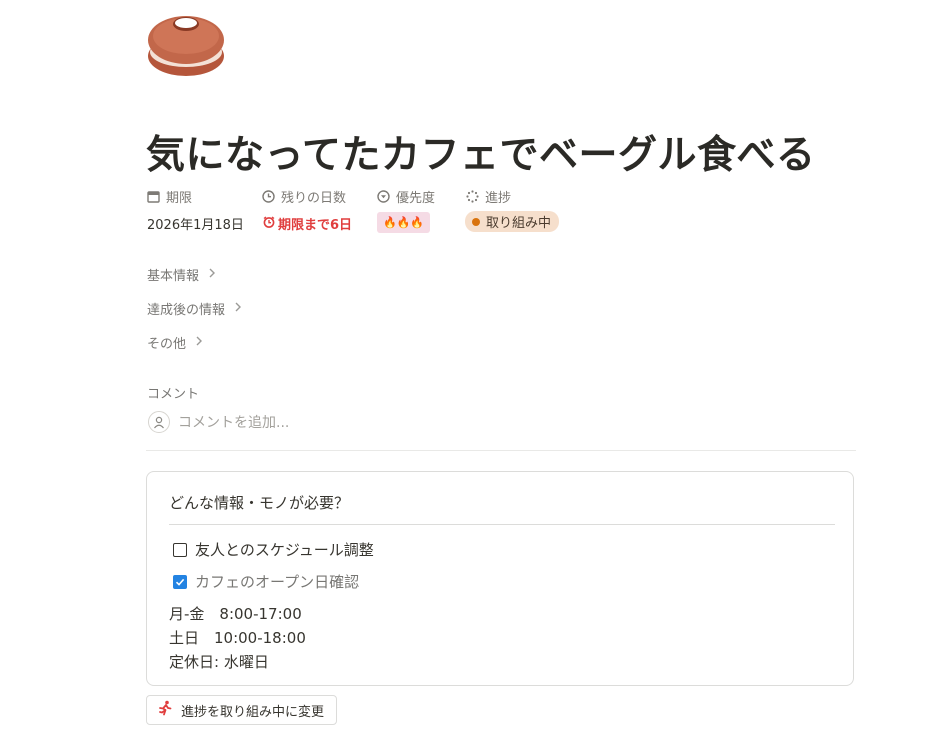 This screenshot has width=926, height=736. I want to click on status-badge: 取り組み中, so click(512, 221).